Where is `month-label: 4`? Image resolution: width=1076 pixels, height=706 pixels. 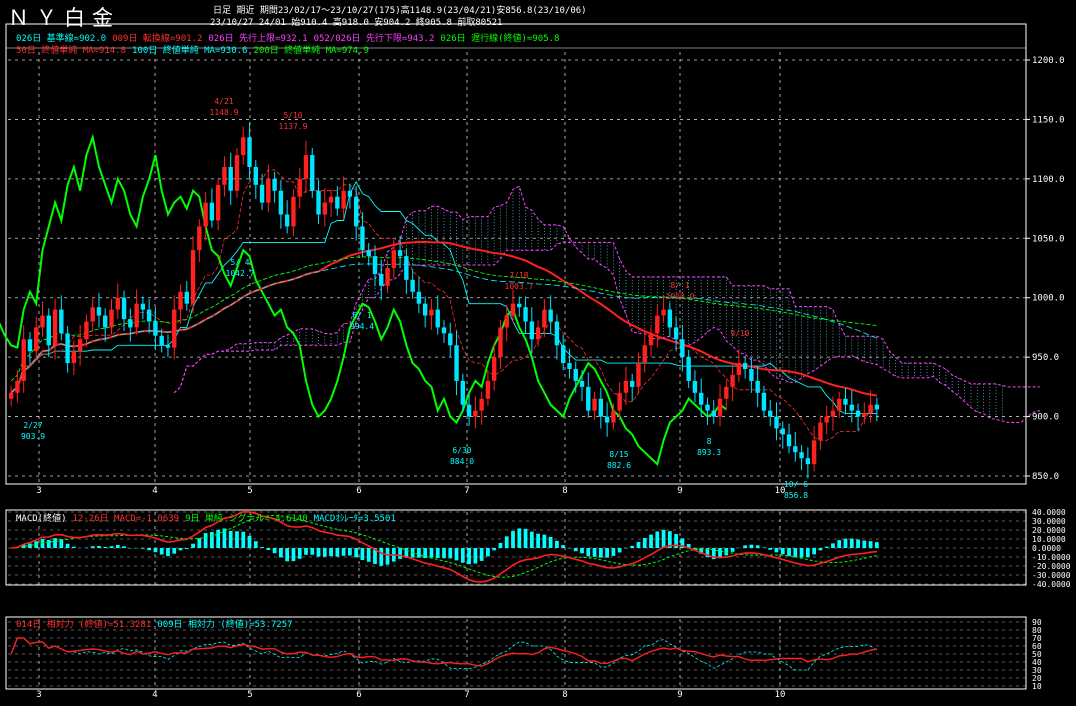
month-label: 4 is located at coordinates (154, 491).